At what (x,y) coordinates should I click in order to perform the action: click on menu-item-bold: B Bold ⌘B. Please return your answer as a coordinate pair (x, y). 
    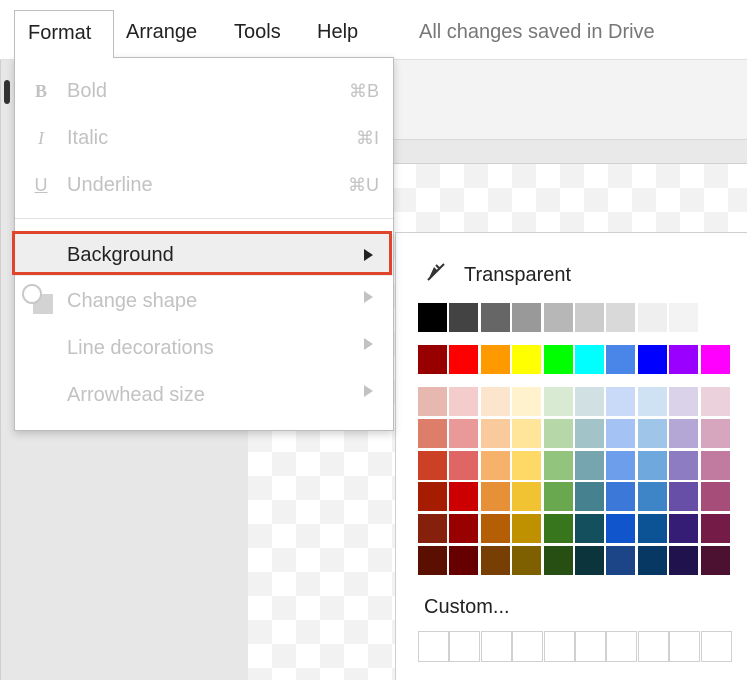
    Looking at the image, I should click on (204, 91).